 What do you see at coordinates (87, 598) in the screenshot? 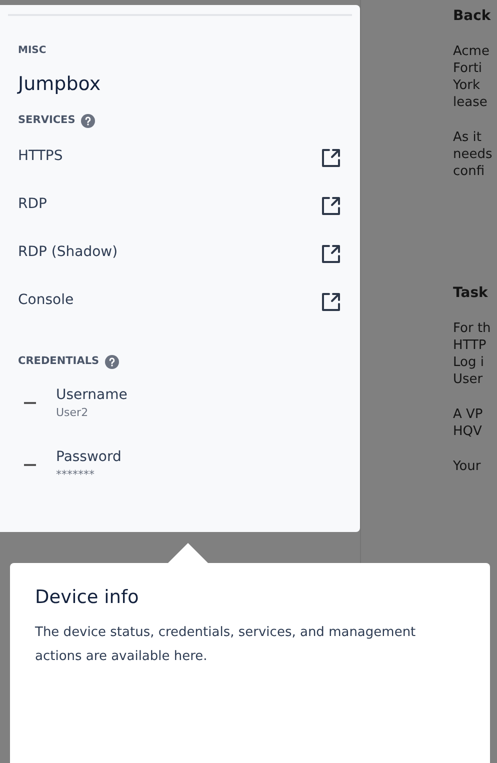
I see `popover-title: Device info` at bounding box center [87, 598].